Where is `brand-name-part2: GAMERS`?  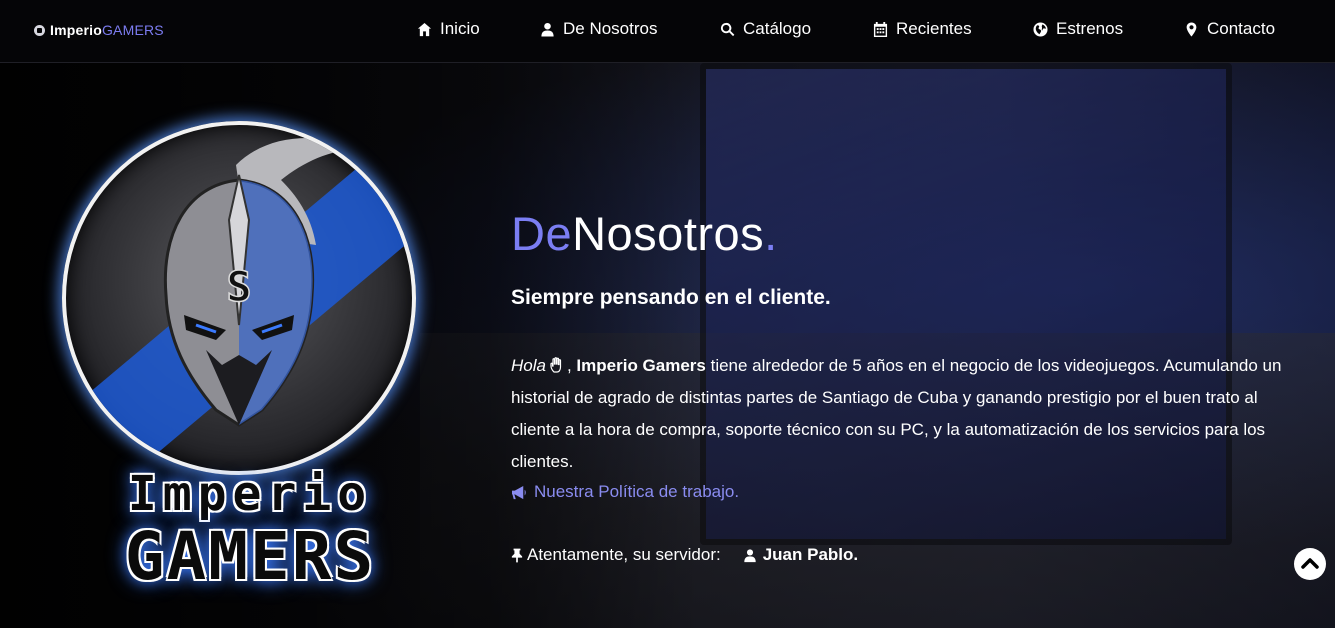 brand-name-part2: GAMERS is located at coordinates (132, 30).